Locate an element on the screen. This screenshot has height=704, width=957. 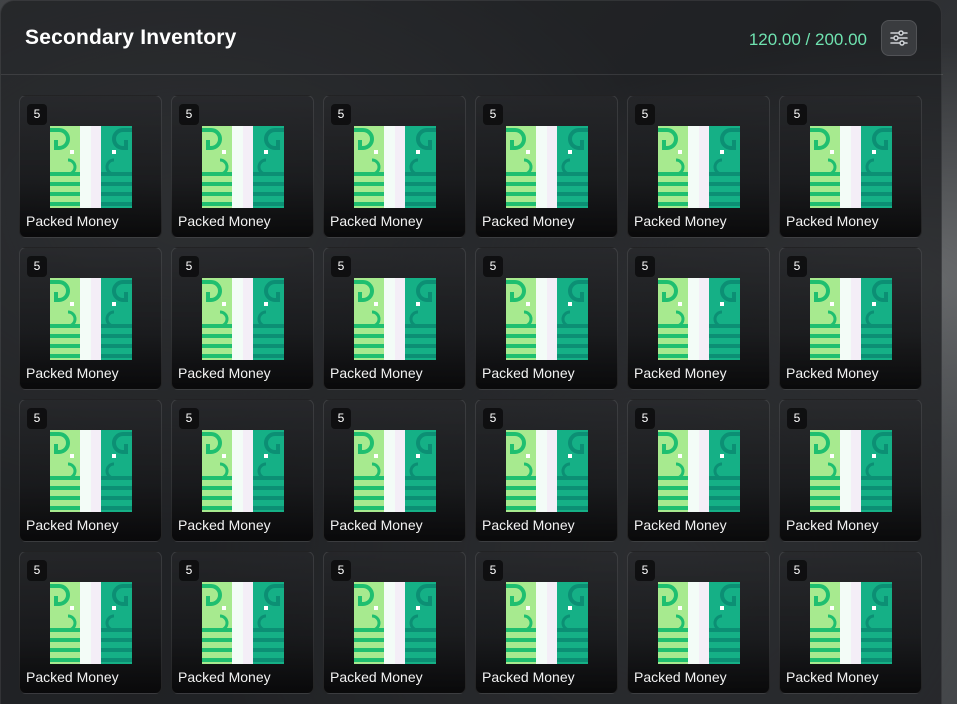
inventory-weight: 120.00 / 200.00 is located at coordinates (807, 39).